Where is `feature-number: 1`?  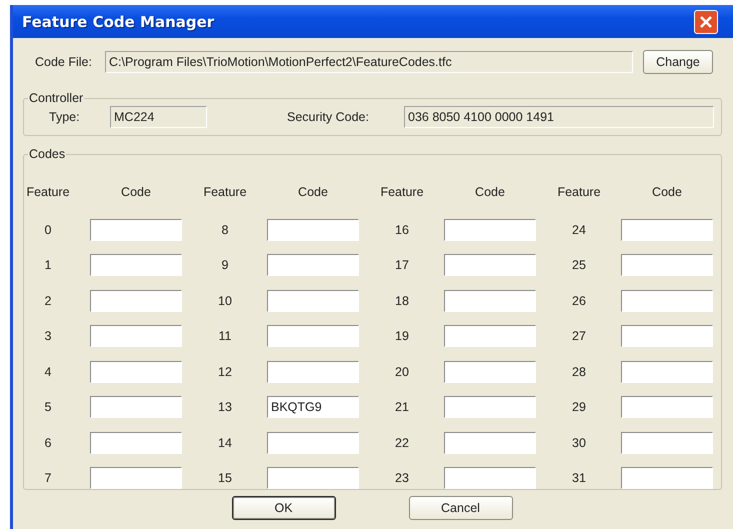 feature-number: 1 is located at coordinates (48, 265).